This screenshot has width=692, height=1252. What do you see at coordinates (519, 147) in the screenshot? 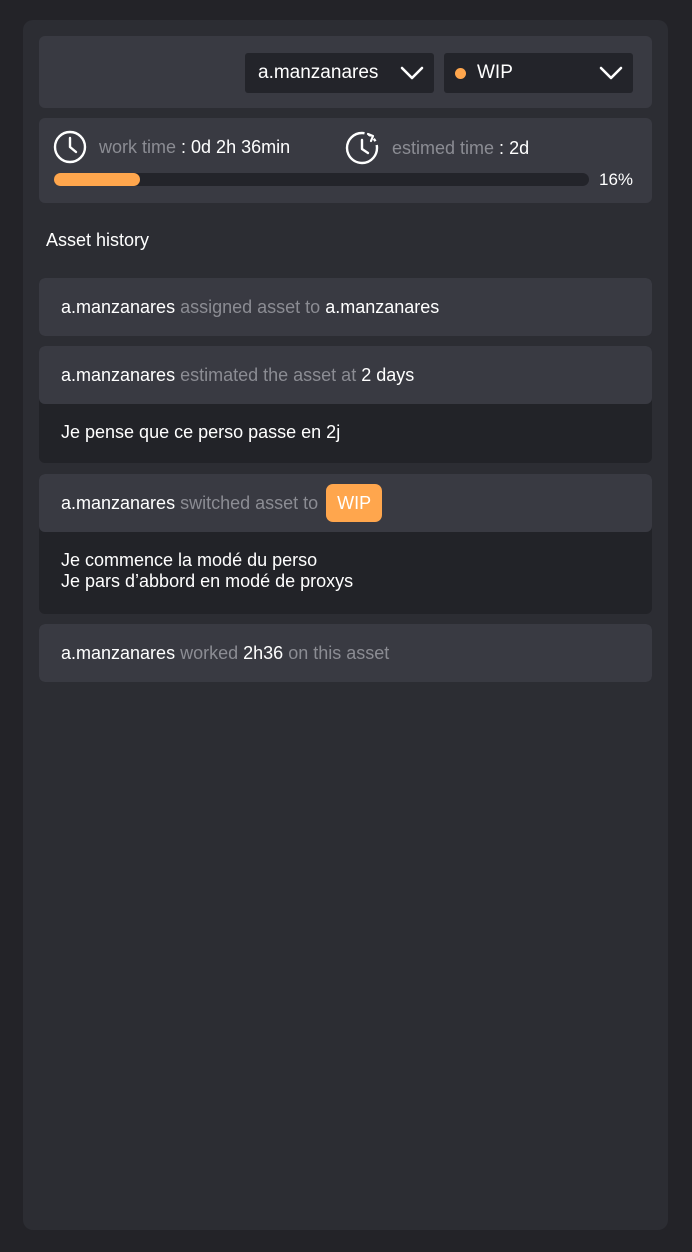
I see `estimated-time-value: 2d` at bounding box center [519, 147].